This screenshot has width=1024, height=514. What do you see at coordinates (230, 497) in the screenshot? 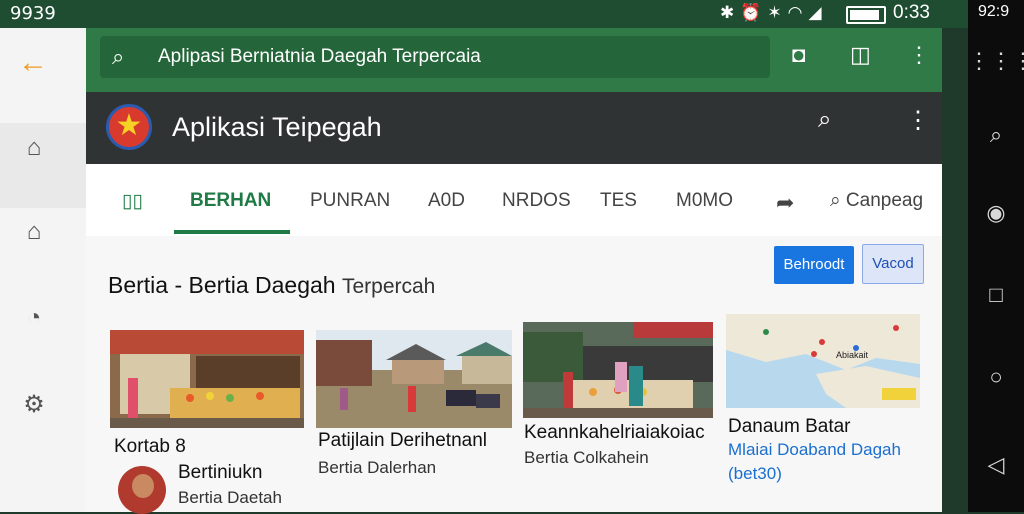
I see `news-card-text-1: Bertia Daetah` at bounding box center [230, 497].